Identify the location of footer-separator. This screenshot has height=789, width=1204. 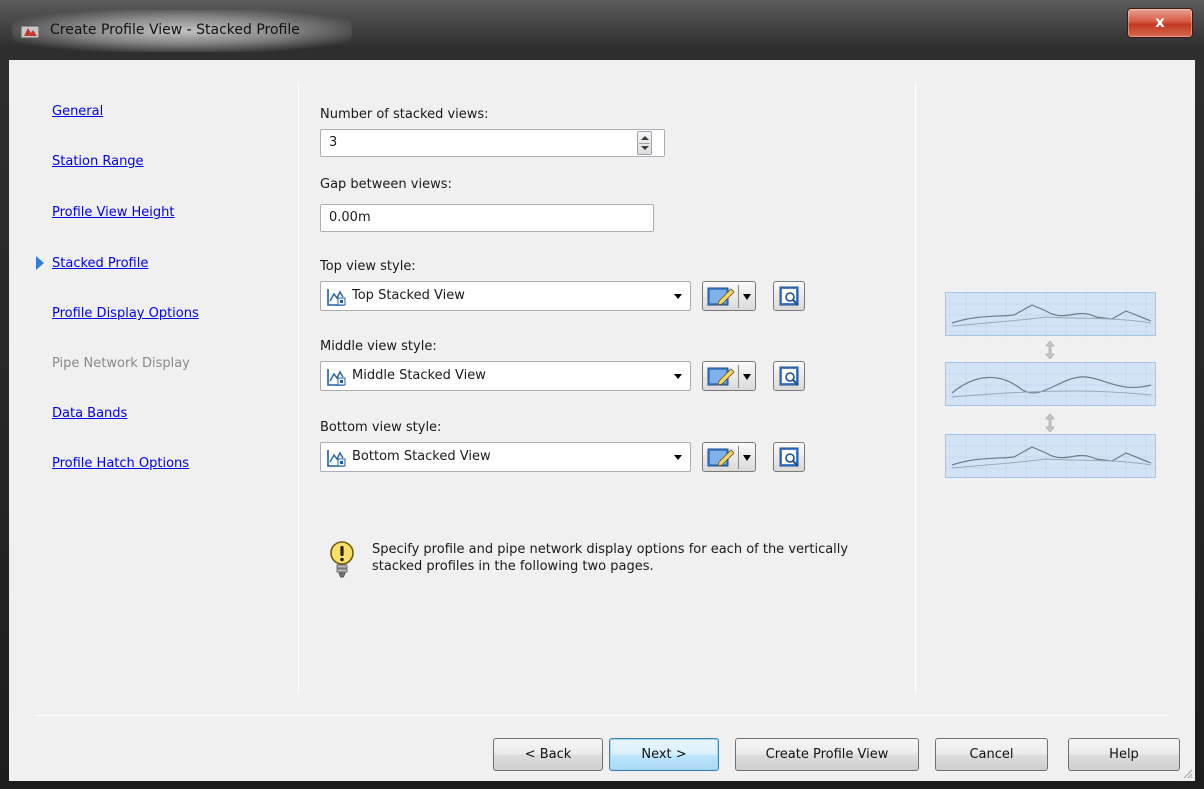
(602, 715).